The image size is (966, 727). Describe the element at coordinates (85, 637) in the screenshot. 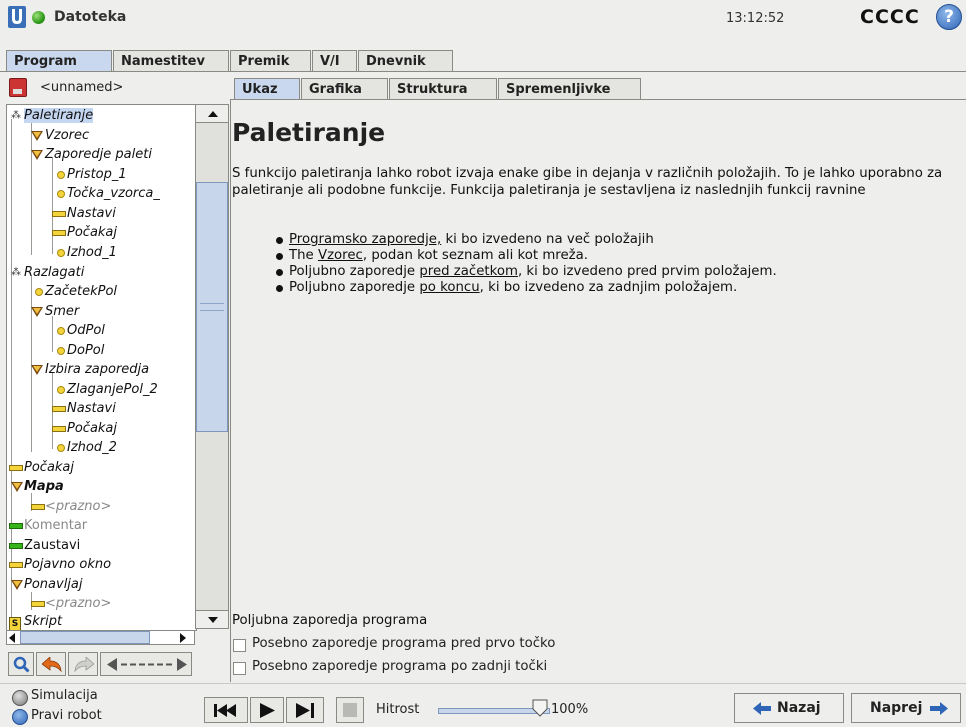

I see `hscroll-thumb` at that location.